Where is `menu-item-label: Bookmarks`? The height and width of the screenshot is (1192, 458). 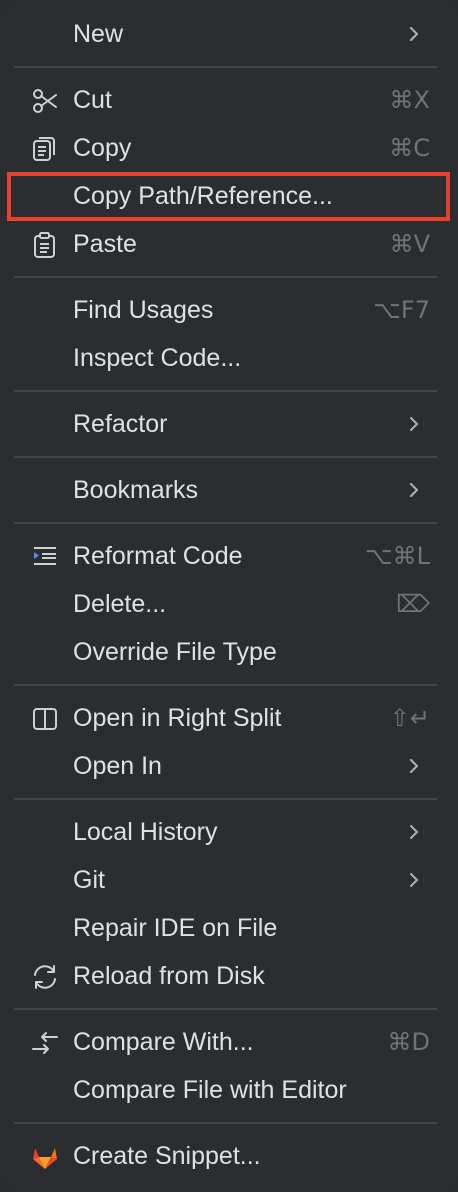
menu-item-label: Bookmarks is located at coordinates (136, 490).